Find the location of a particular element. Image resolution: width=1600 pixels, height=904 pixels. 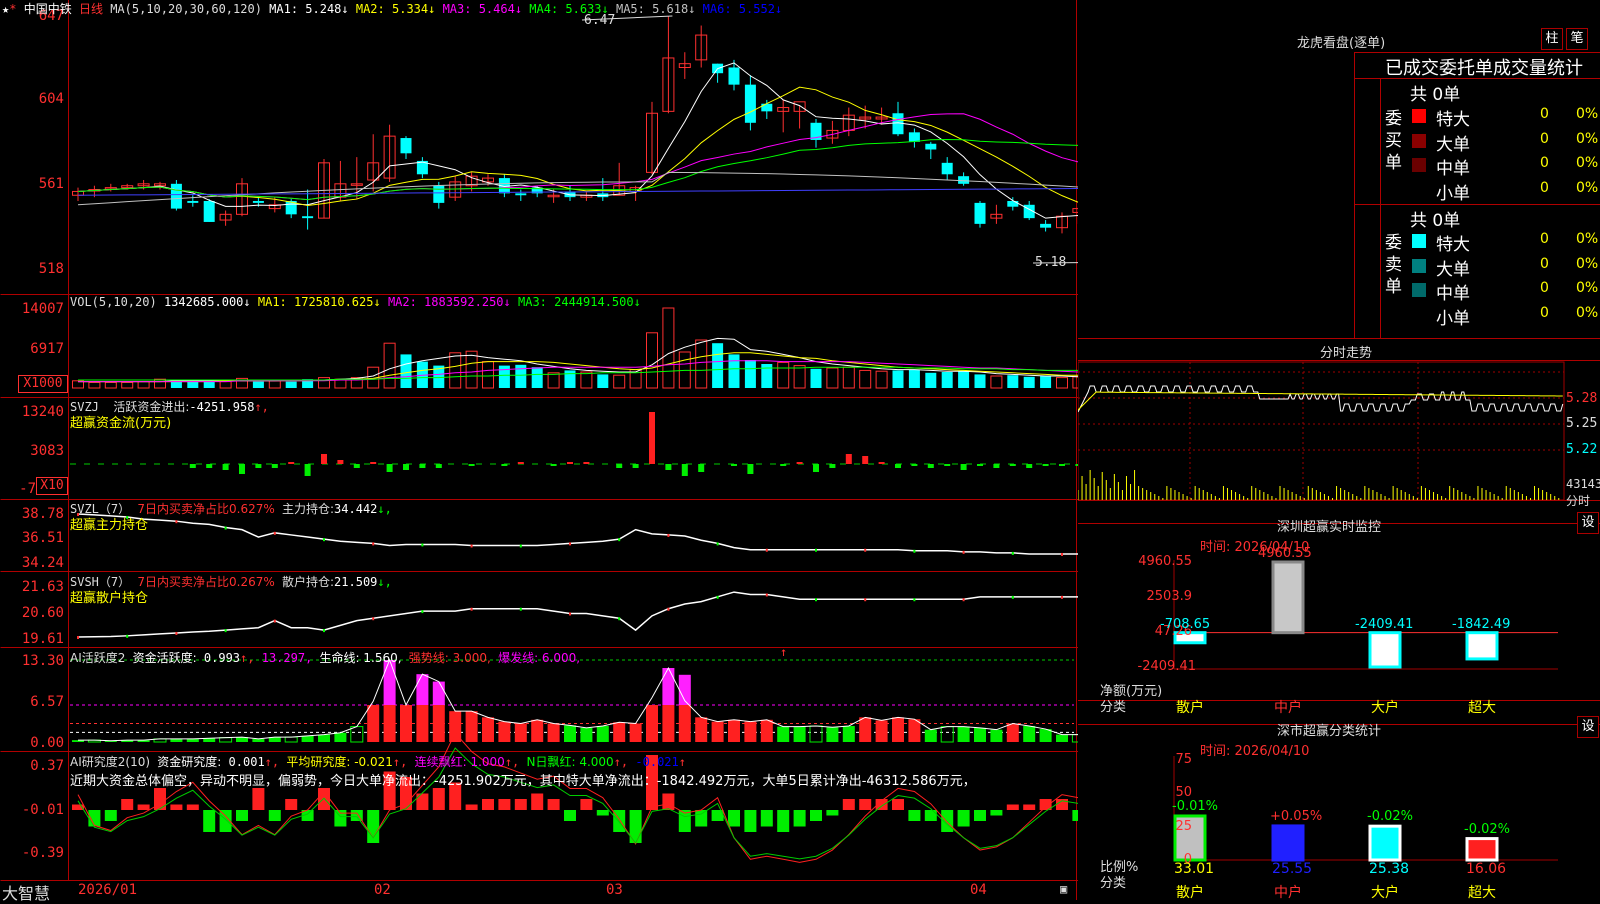

ma-readout-5: MA5: is located at coordinates (630, 9).